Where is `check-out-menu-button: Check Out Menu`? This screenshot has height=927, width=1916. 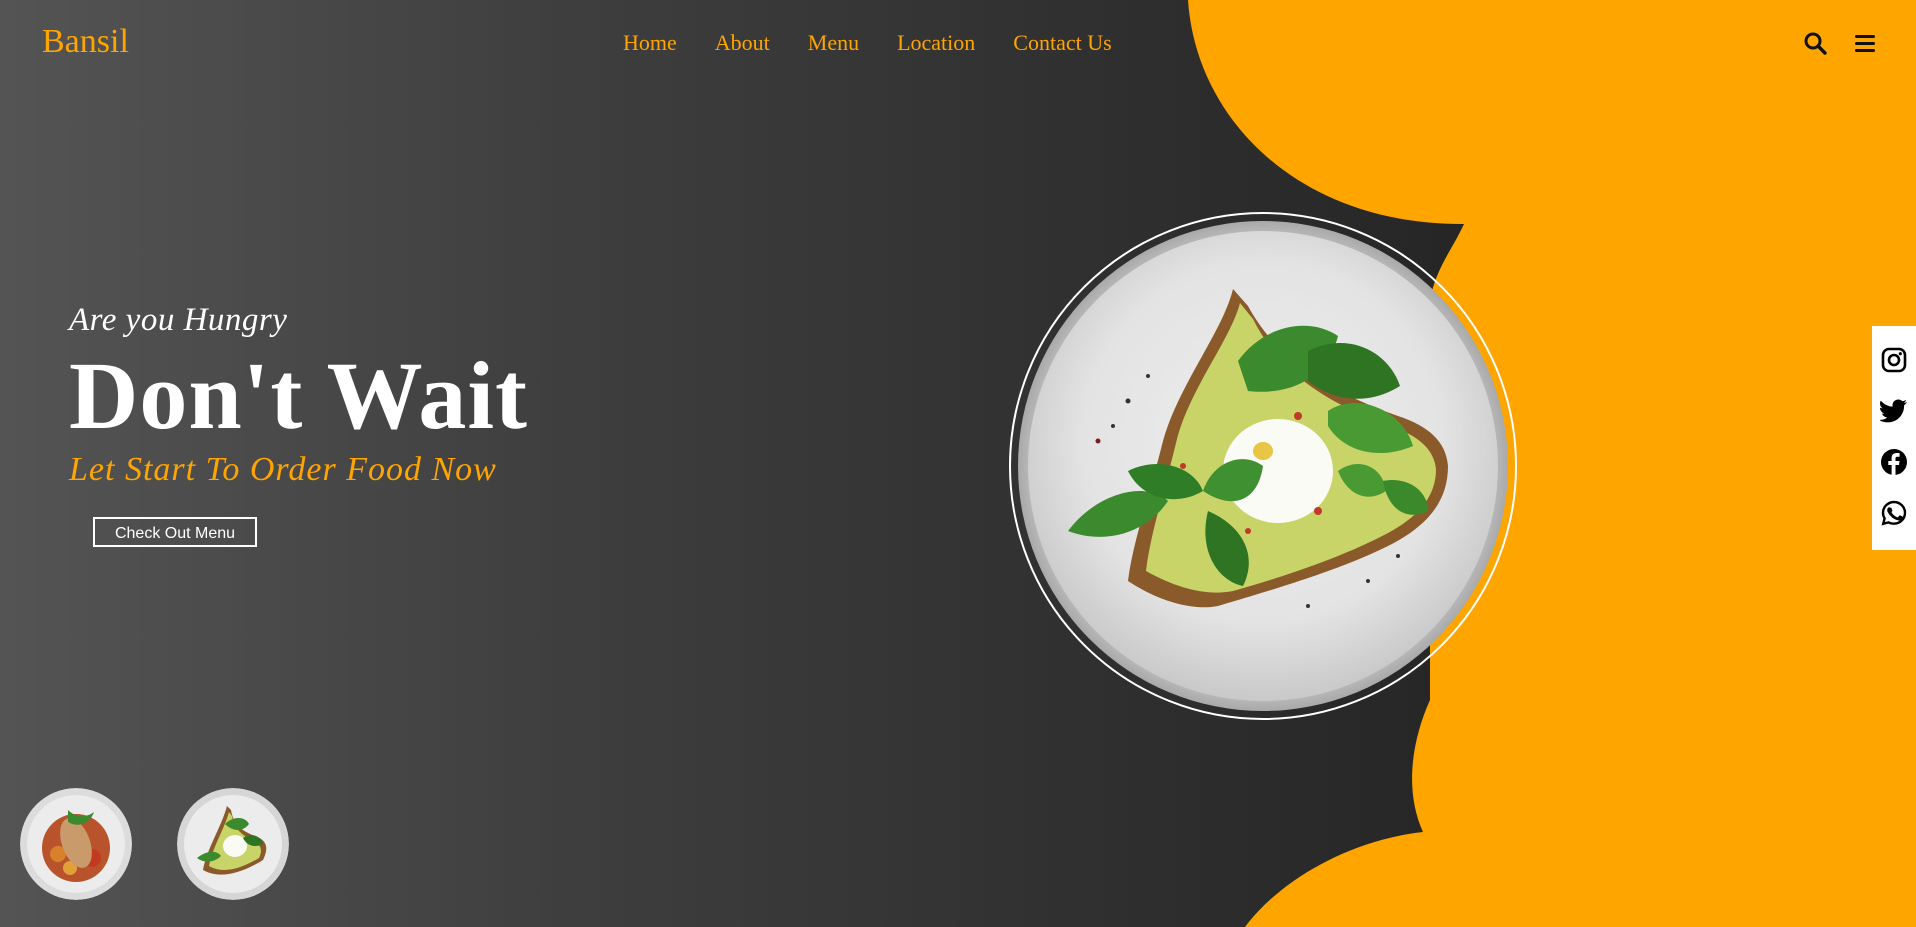
check-out-menu-button: Check Out Menu is located at coordinates (175, 532).